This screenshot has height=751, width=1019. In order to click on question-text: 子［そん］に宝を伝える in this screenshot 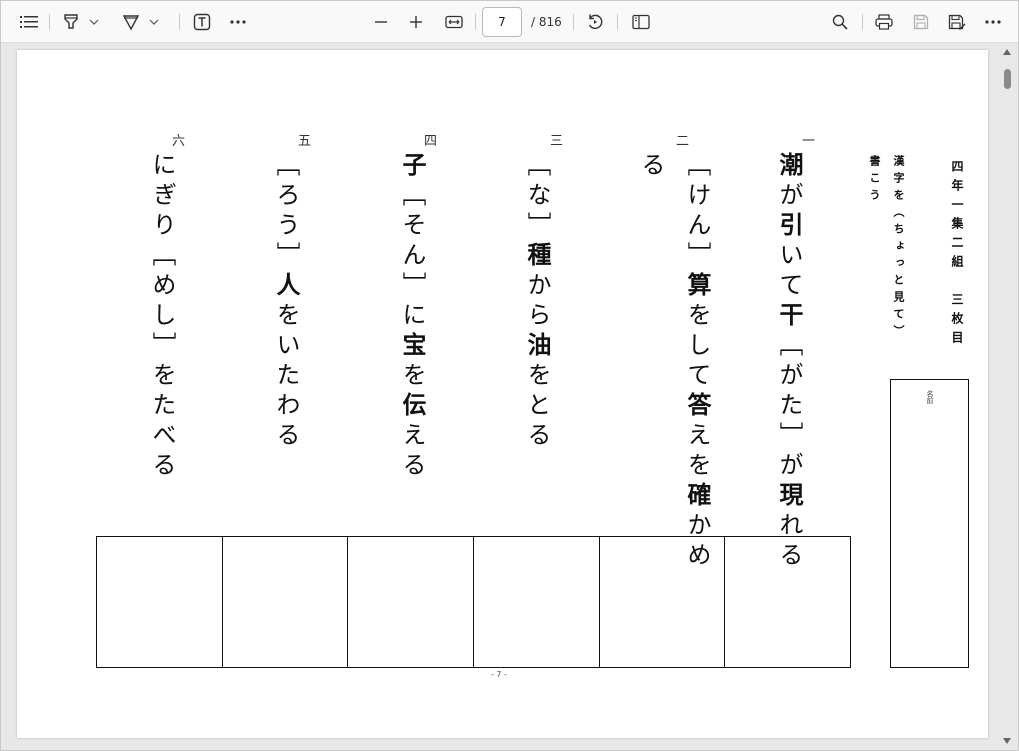, I will do `click(412, 317)`.